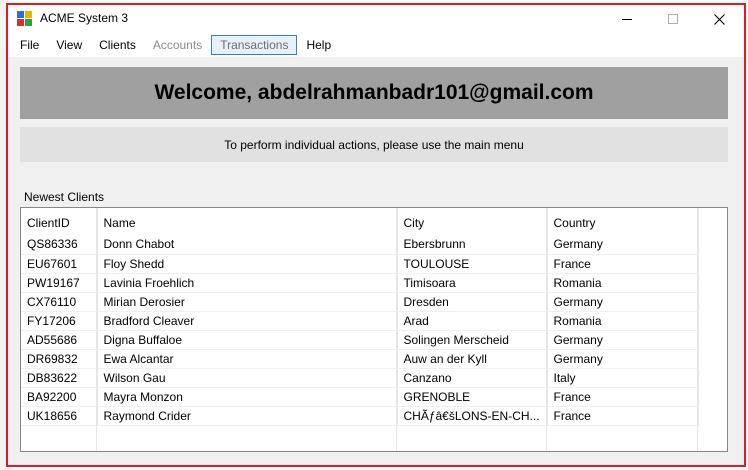 The height and width of the screenshot is (470, 748). Describe the element at coordinates (84, 18) in the screenshot. I see `window-title: ACME System 3` at that location.